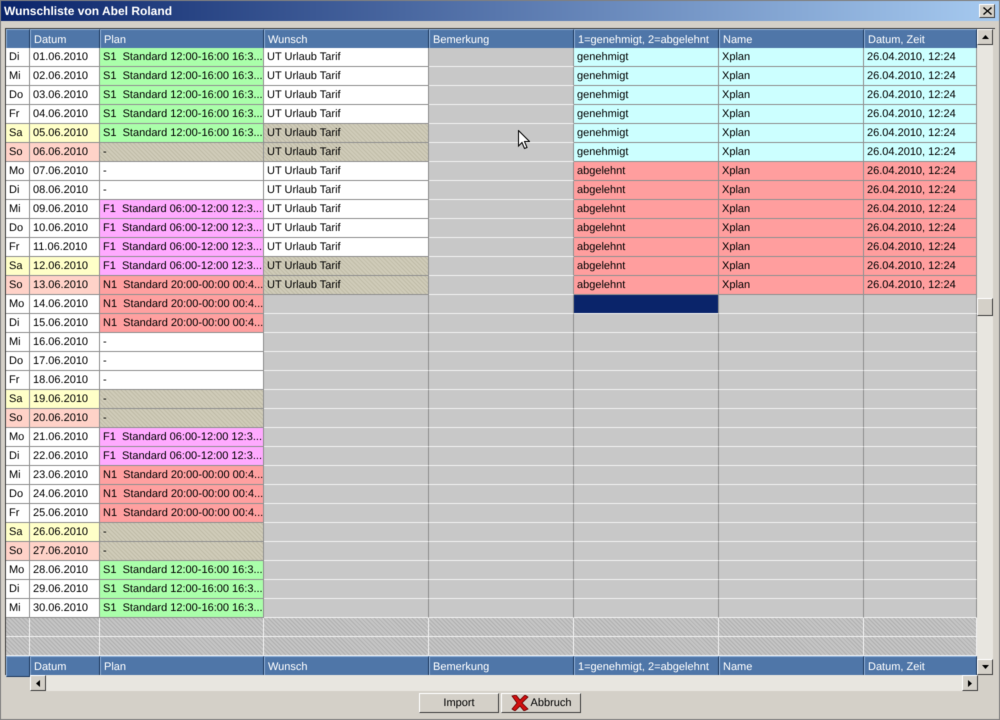 The width and height of the screenshot is (1000, 720). What do you see at coordinates (18, 666) in the screenshot?
I see `corner-header` at bounding box center [18, 666].